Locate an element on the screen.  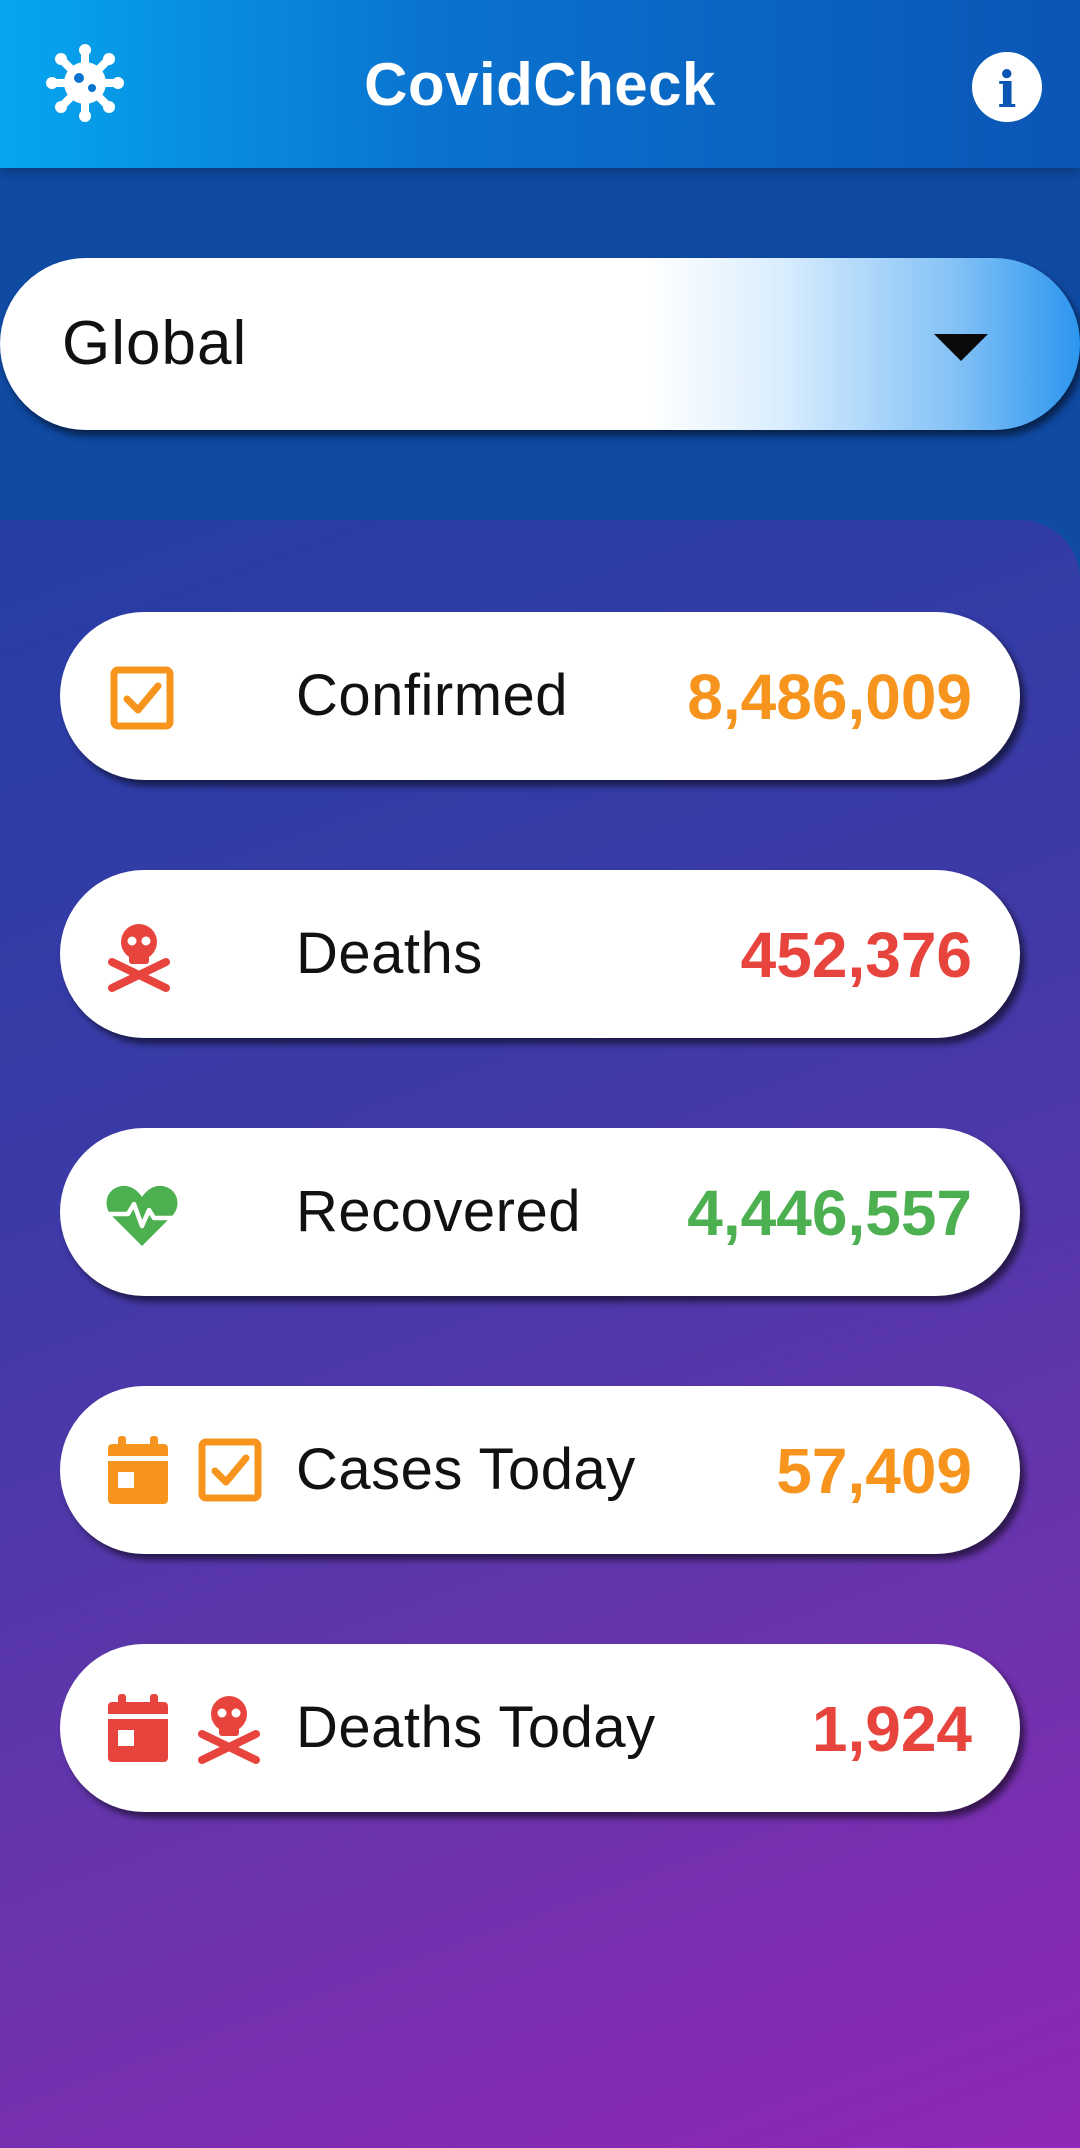
region-dropdown: Global is located at coordinates (540, 344).